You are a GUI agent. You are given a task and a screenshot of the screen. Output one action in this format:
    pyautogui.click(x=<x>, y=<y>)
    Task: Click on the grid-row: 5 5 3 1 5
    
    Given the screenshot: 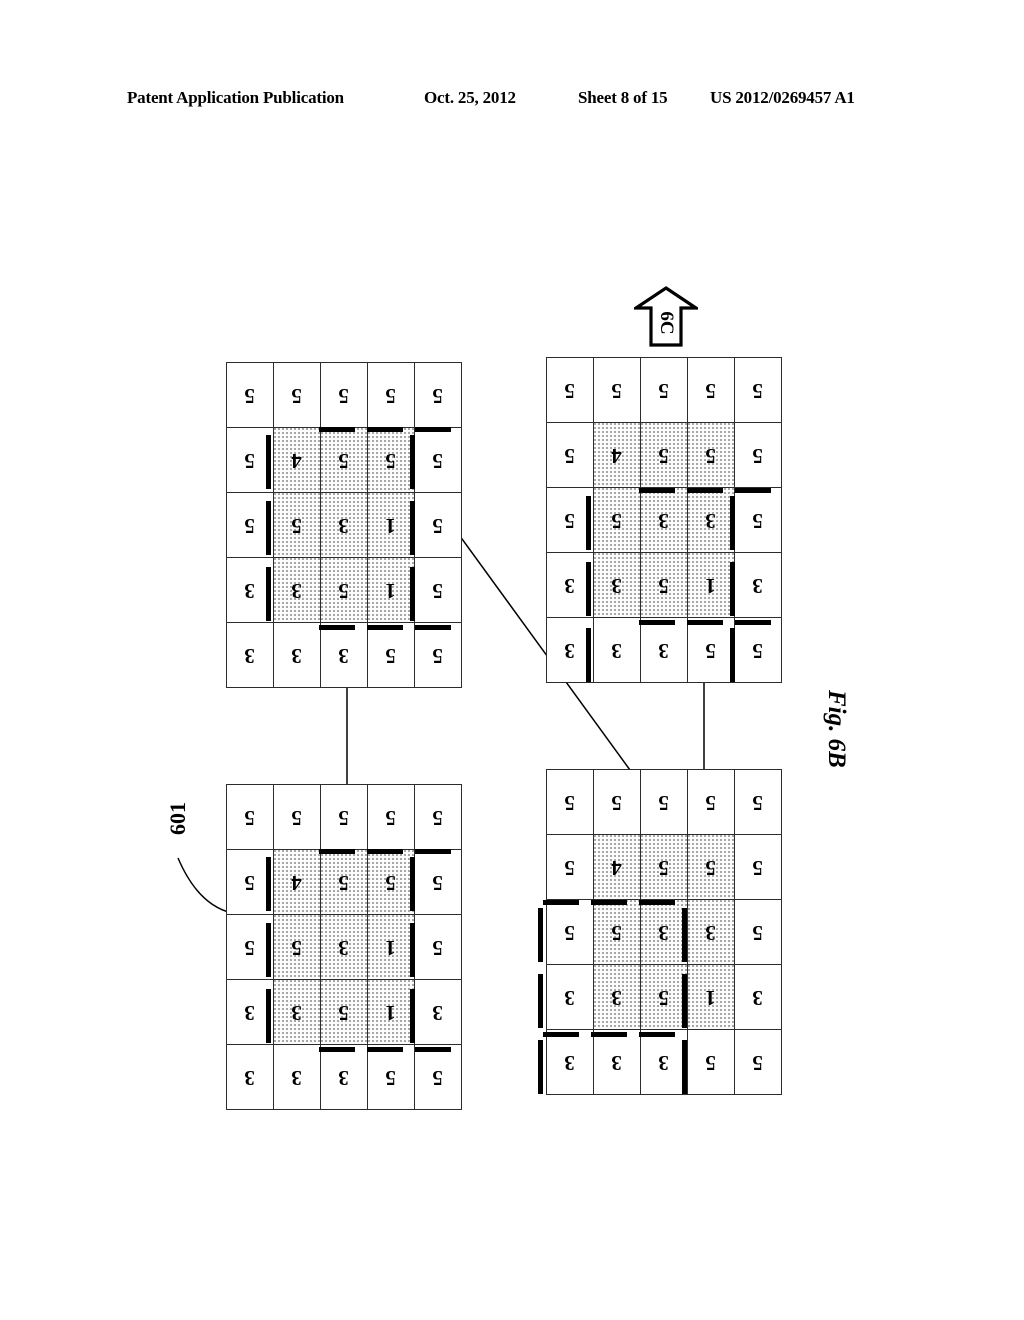 What is the action you would take?
    pyautogui.click(x=711, y=522)
    